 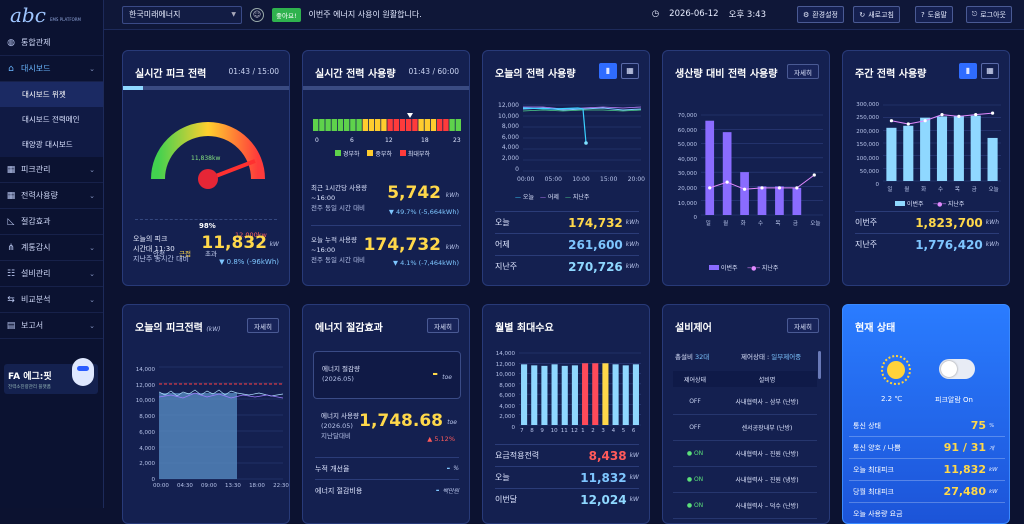 I want to click on control-state-badge: OFF, so click(x=695, y=427).